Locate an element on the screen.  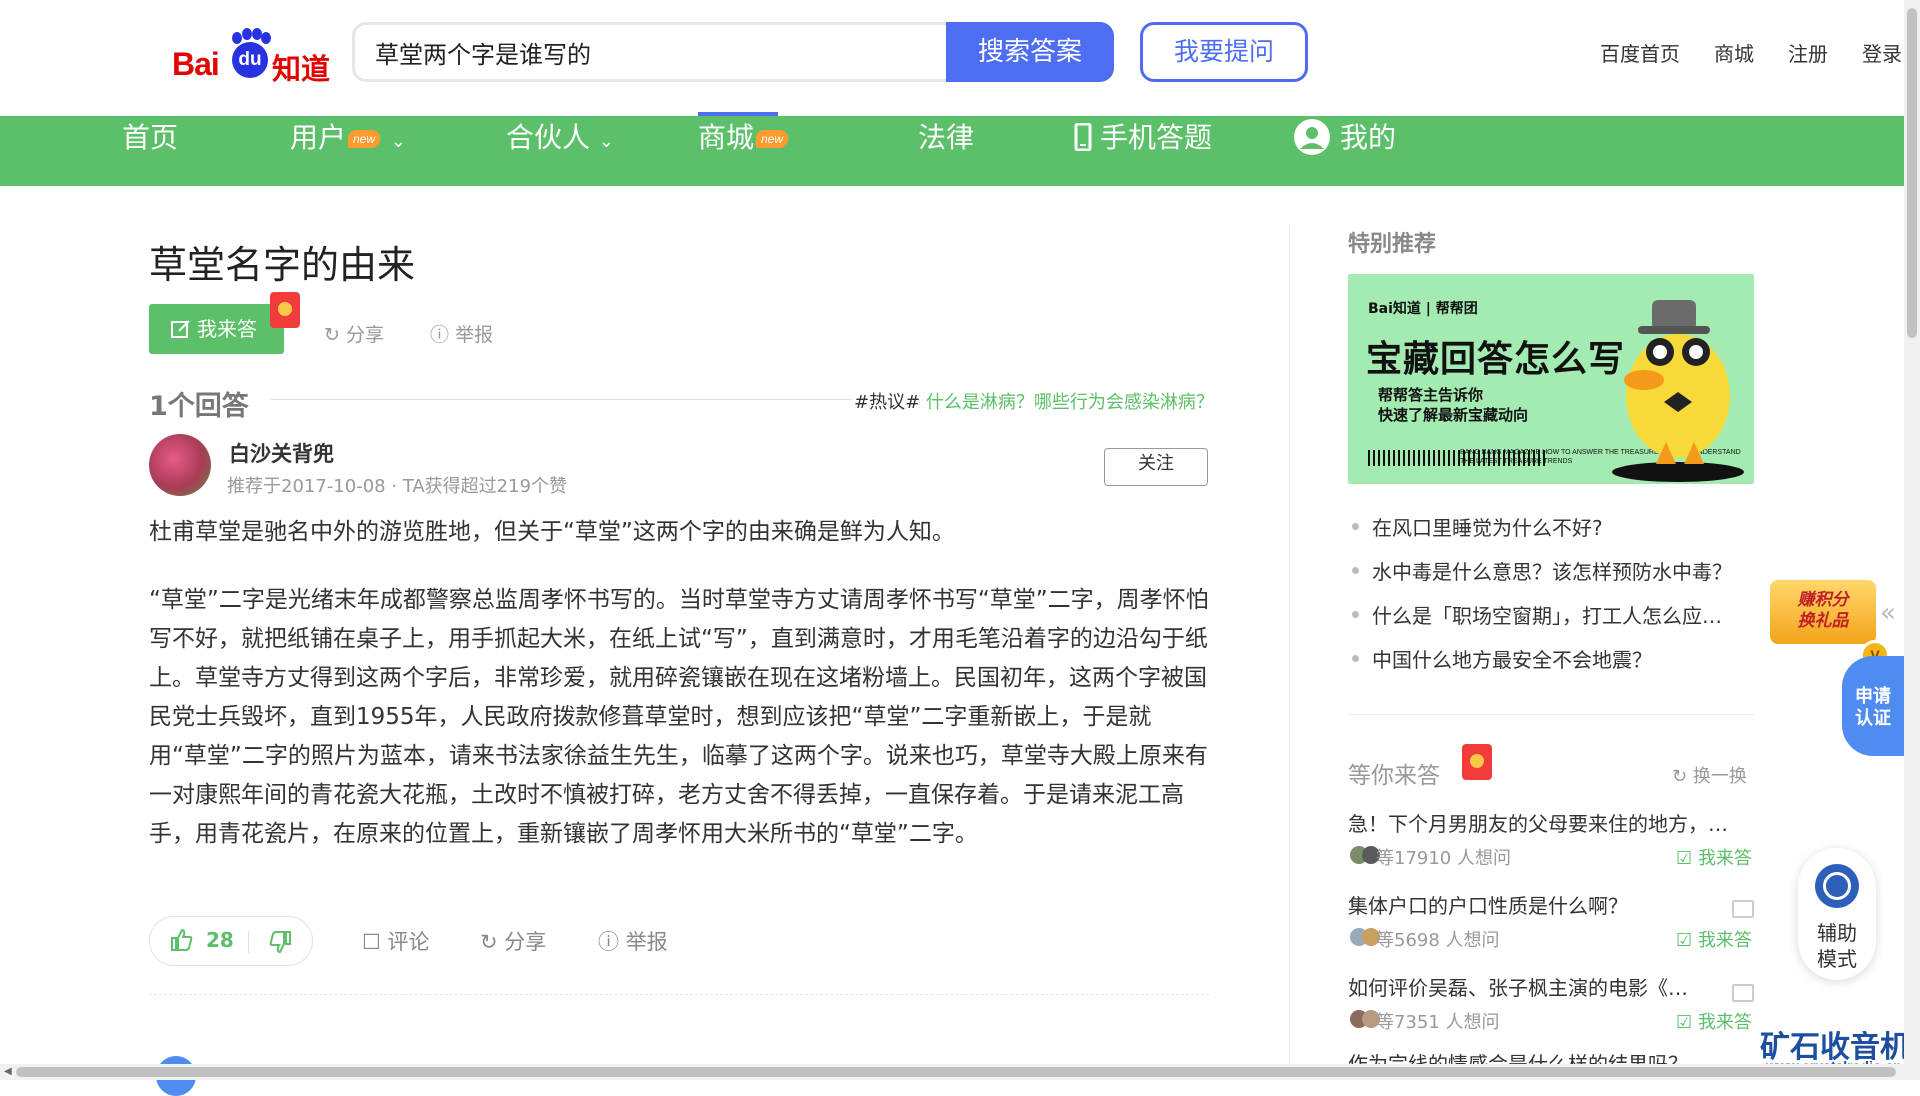
nav-law-label: 法律 is located at coordinates (946, 137).